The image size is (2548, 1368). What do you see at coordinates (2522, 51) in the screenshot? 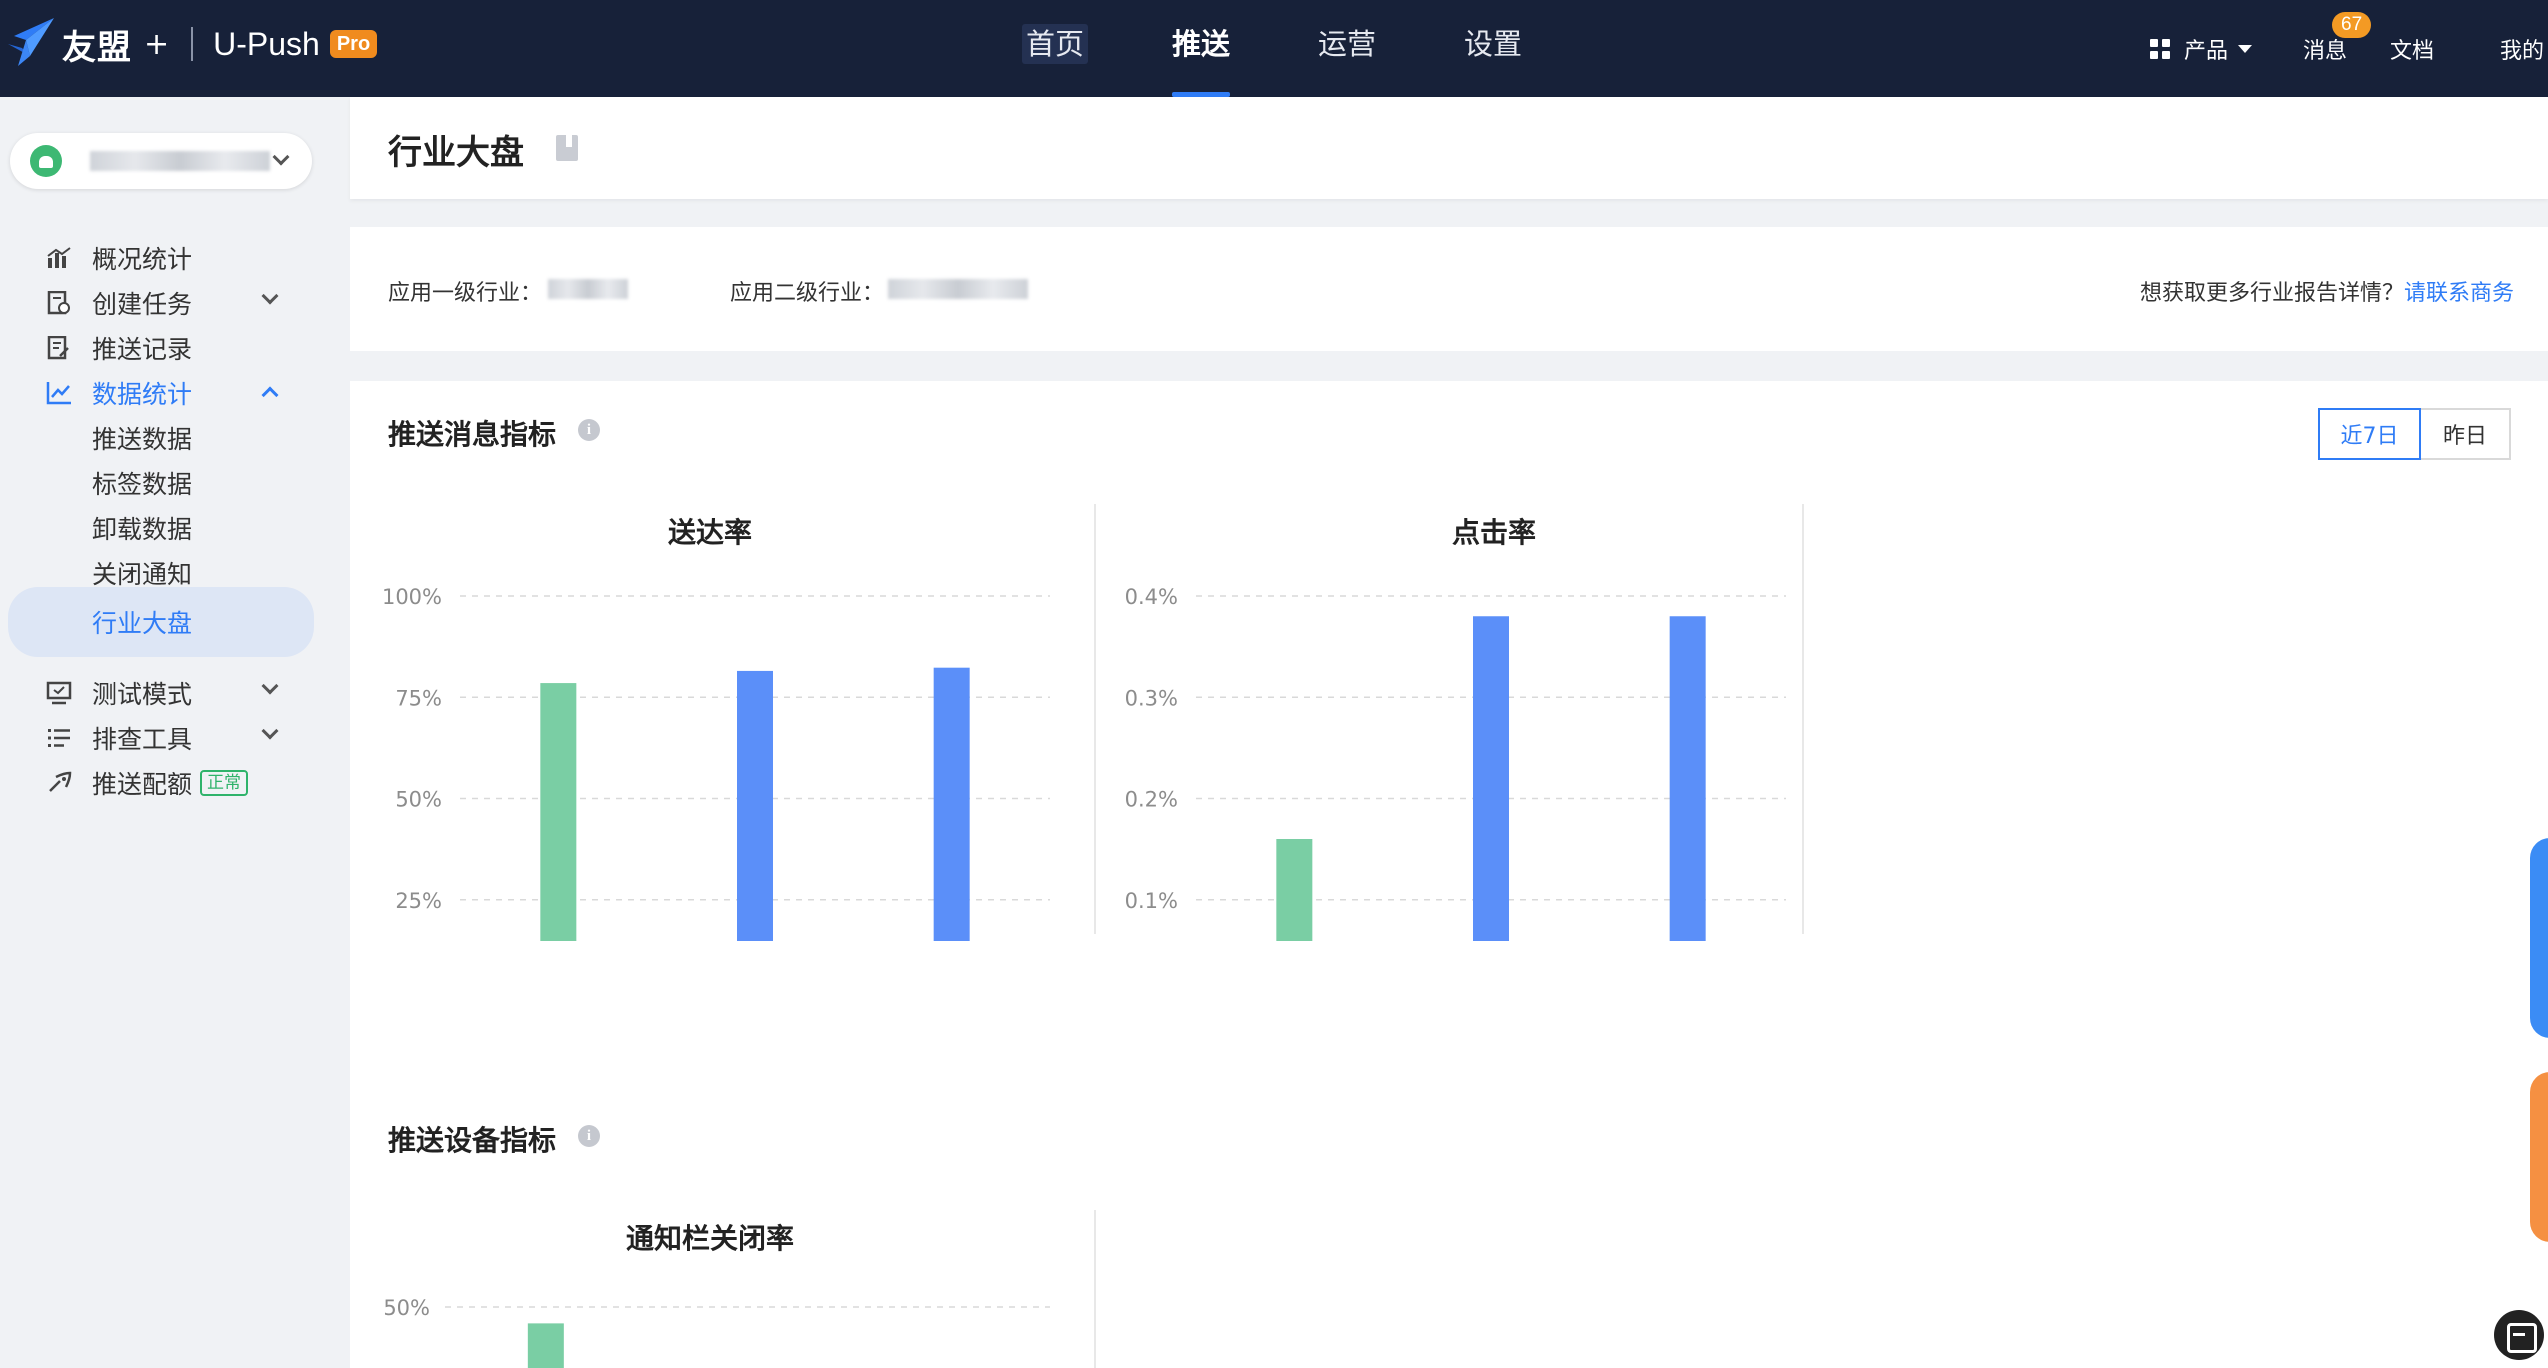
I see `mine-label: 我的` at bounding box center [2522, 51].